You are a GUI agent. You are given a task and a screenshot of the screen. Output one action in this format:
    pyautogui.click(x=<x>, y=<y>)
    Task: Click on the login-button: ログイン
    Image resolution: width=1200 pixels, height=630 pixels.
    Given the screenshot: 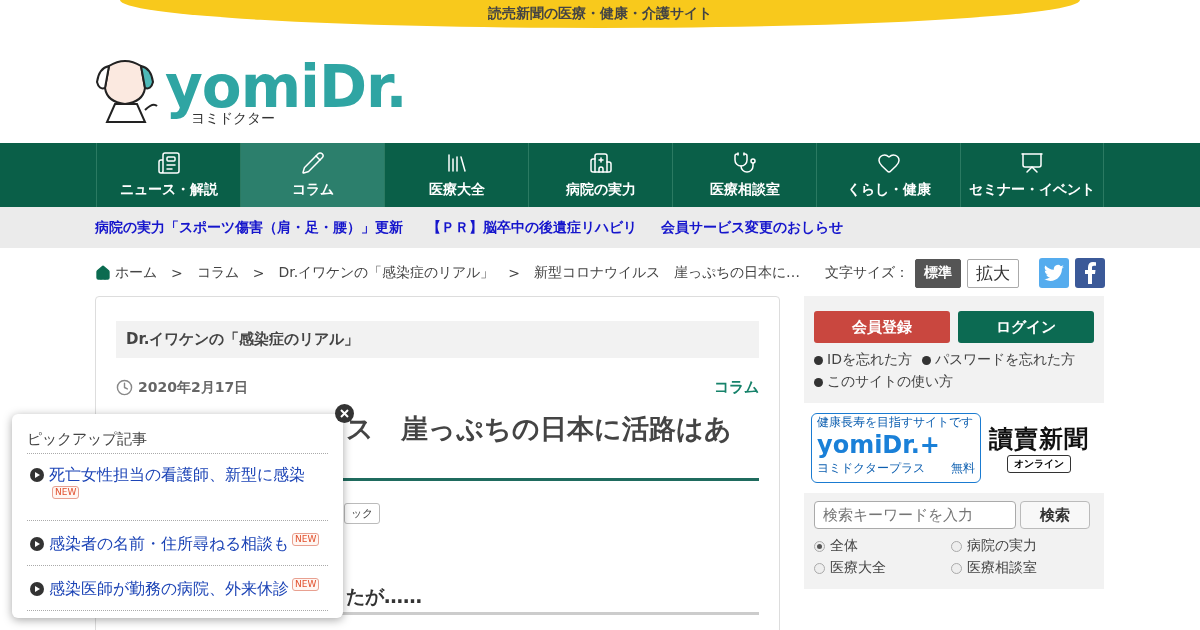 What is the action you would take?
    pyautogui.click(x=1026, y=327)
    